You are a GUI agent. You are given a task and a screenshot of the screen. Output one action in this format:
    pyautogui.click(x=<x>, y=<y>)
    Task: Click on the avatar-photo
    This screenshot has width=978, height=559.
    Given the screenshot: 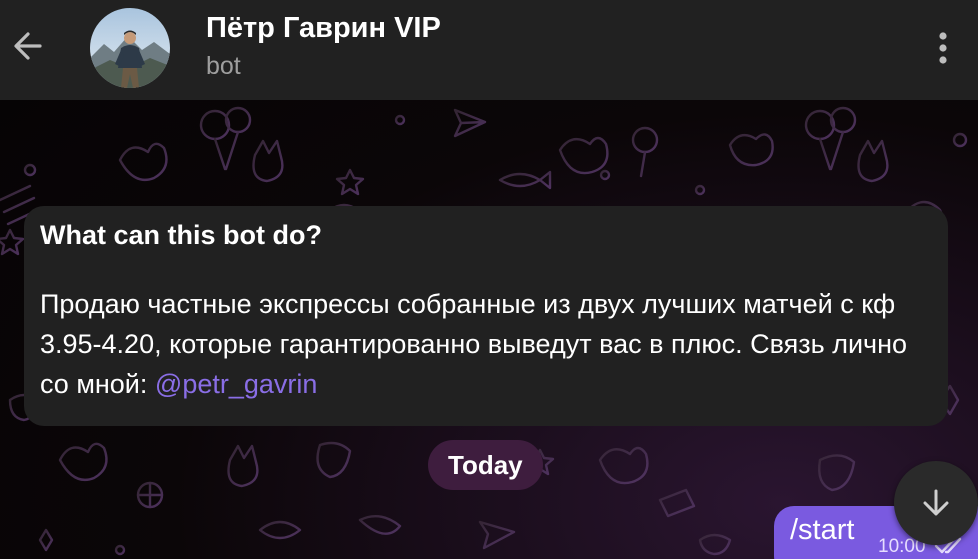 What is the action you would take?
    pyautogui.click(x=130, y=48)
    